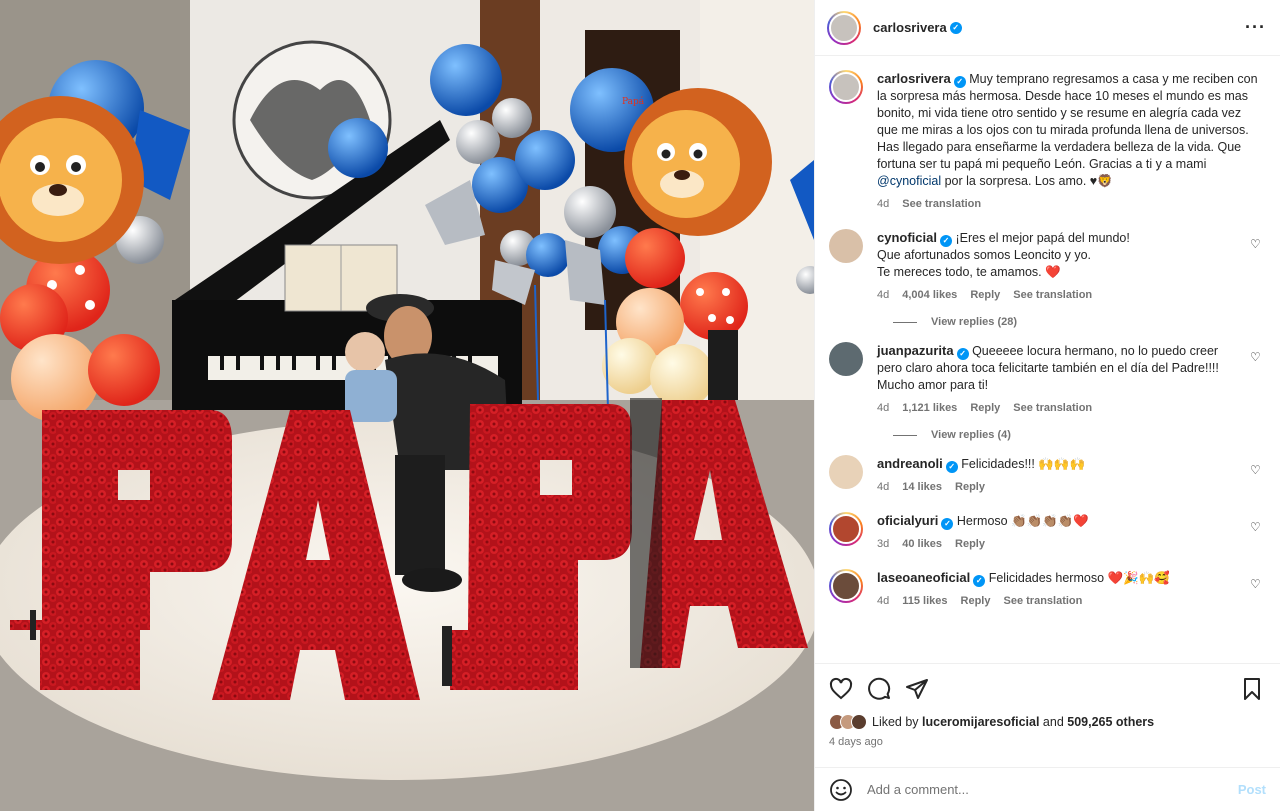 This screenshot has width=1280, height=811. What do you see at coordinates (907, 520) in the screenshot?
I see `comment-username: oficialyuri` at bounding box center [907, 520].